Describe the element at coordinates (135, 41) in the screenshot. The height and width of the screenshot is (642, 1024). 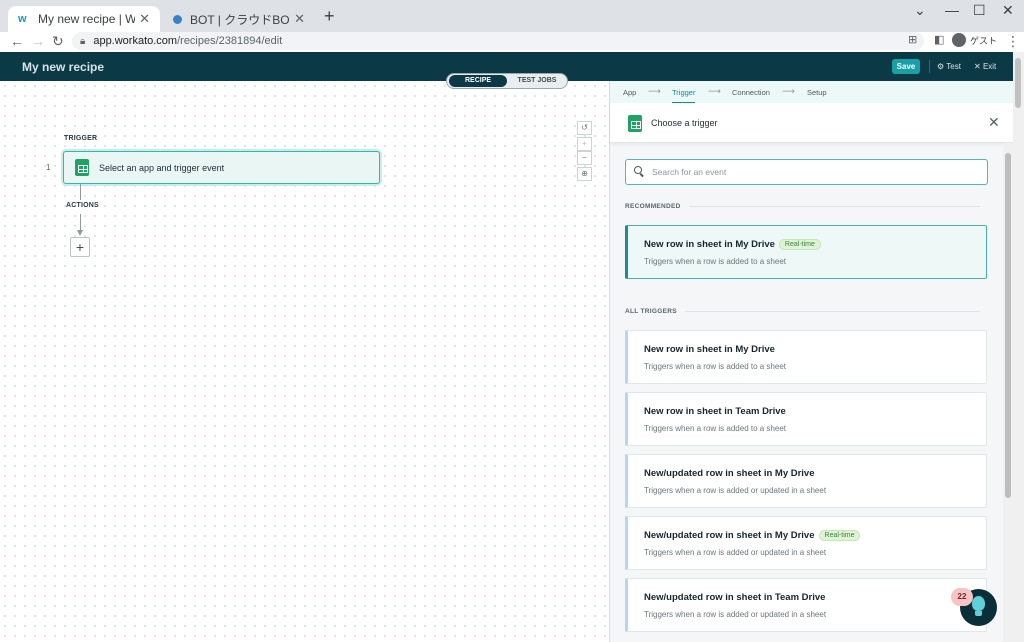
I see `url-host: app.workato.com` at that location.